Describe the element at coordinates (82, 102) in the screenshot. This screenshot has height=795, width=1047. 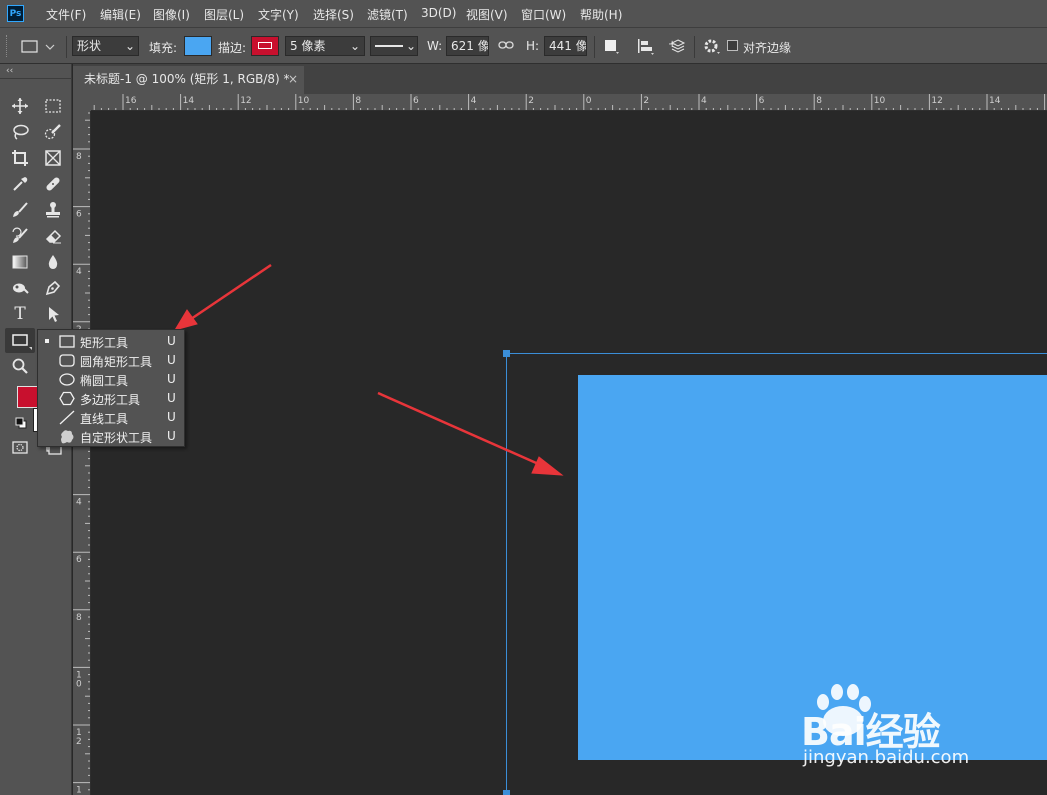
I see `ruler-corner` at that location.